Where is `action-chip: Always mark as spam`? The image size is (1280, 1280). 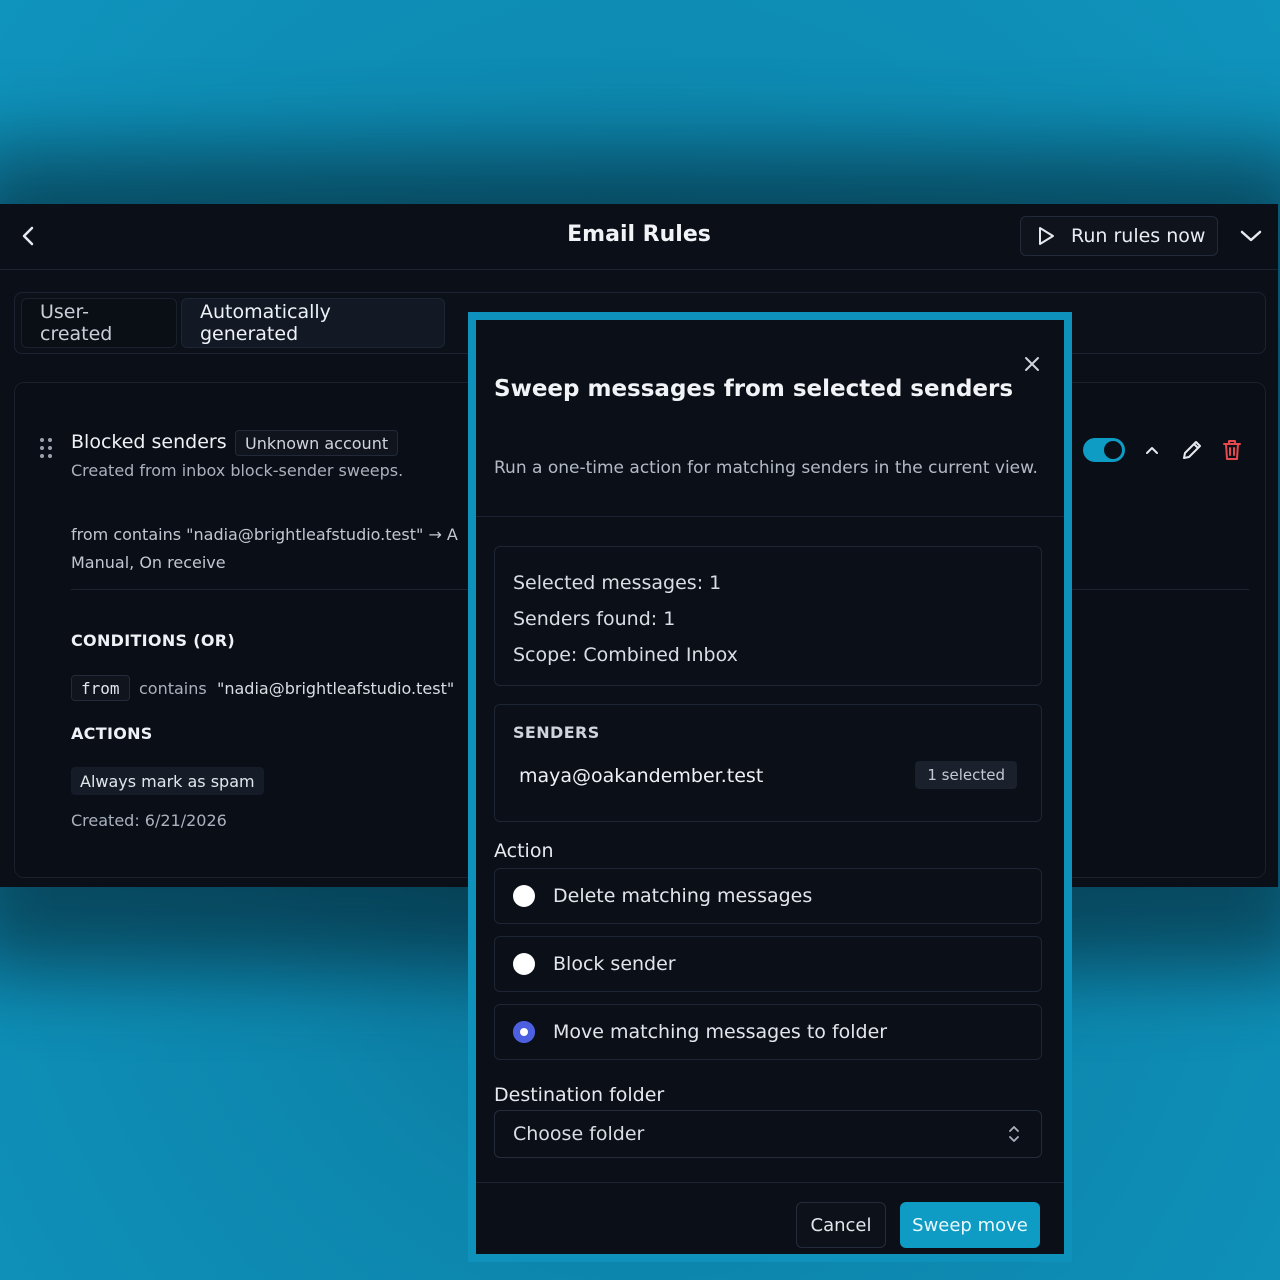 action-chip: Always mark as spam is located at coordinates (167, 781).